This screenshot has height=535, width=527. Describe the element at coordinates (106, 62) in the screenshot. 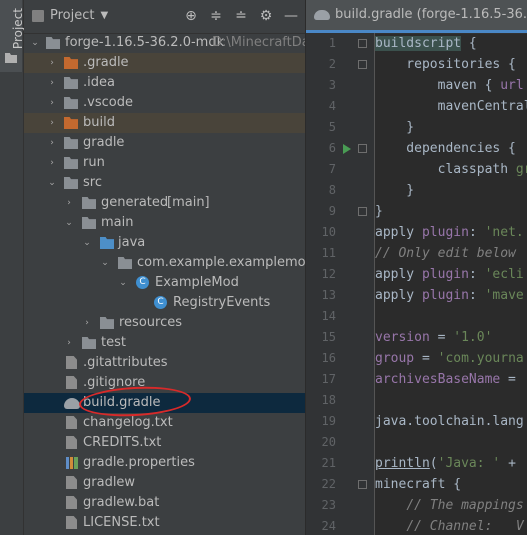

I see `tree-item-label: .gradle` at that location.